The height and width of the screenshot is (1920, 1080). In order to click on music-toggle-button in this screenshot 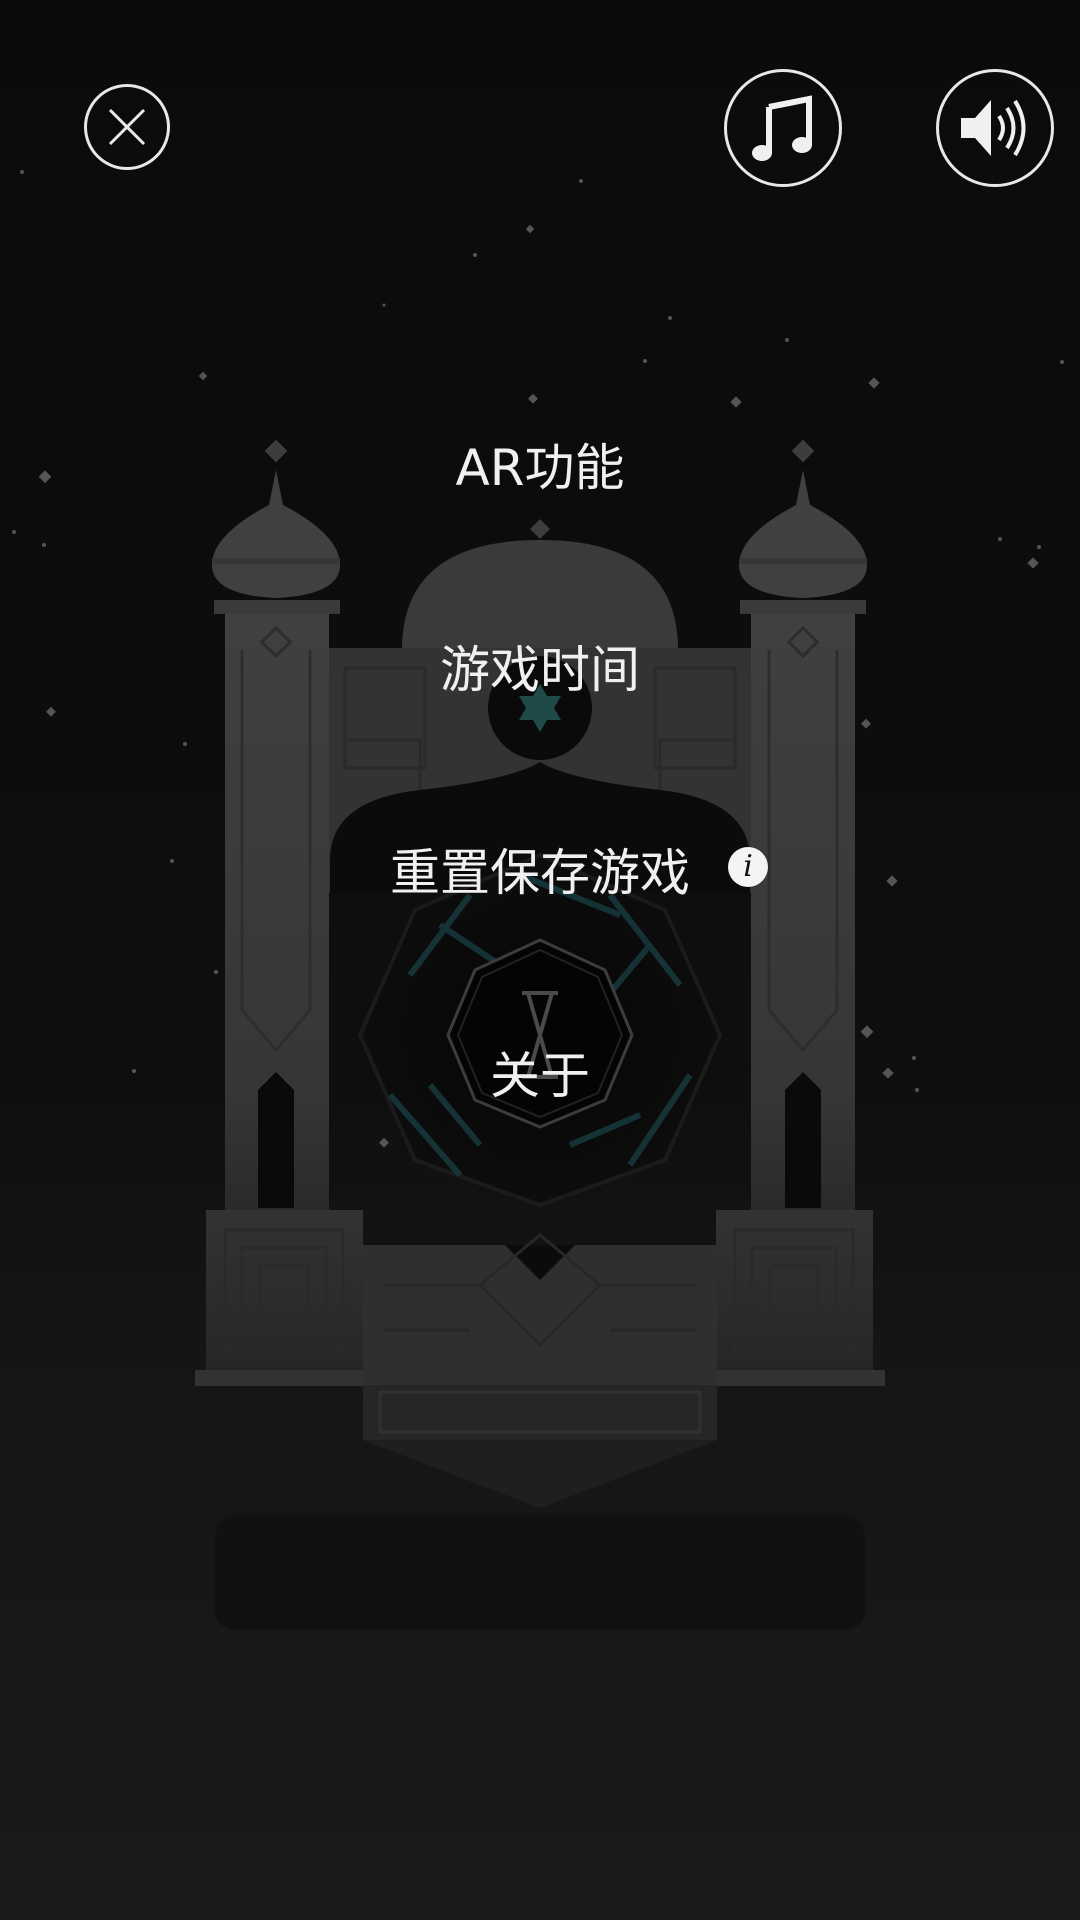, I will do `click(783, 128)`.